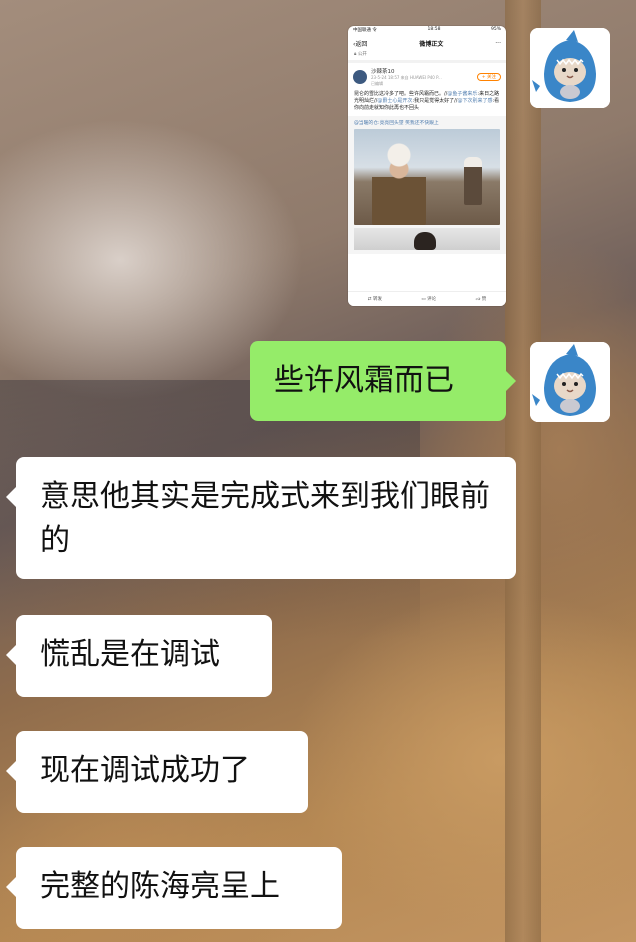 This screenshot has height=942, width=636. I want to click on clock-label: 18:58, so click(434, 29).